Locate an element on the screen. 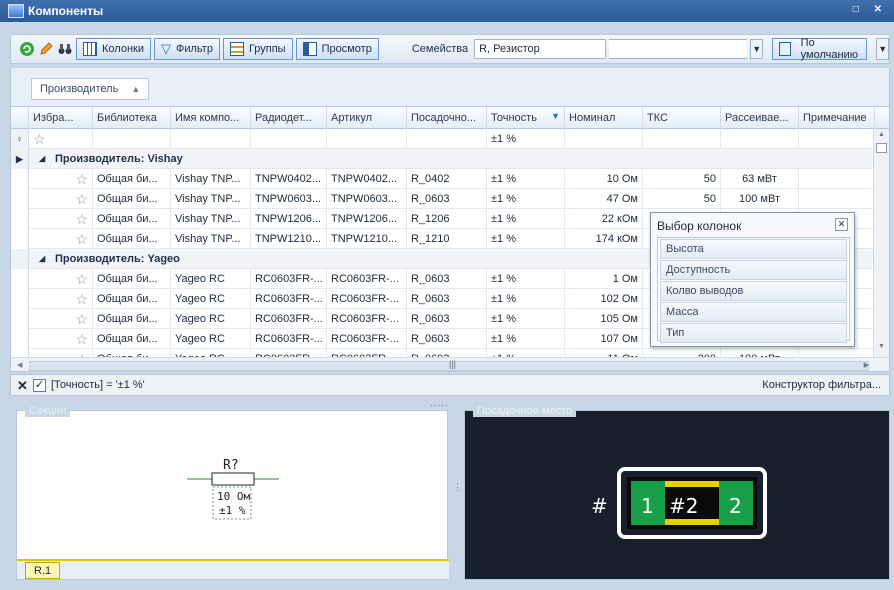  favorite-filter-cell: ☆ is located at coordinates (61, 139).